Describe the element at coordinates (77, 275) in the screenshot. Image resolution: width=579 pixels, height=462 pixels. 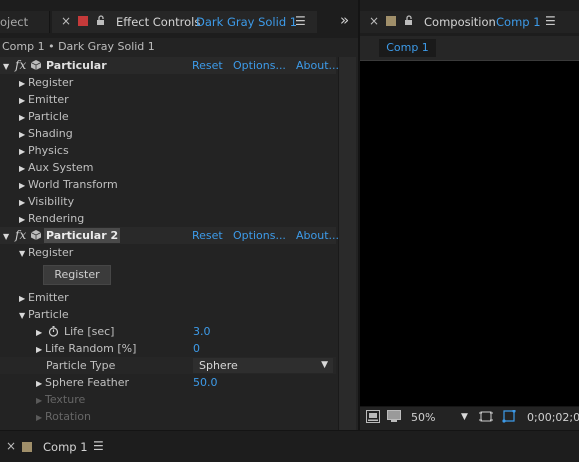
I see `register-button: Register` at that location.